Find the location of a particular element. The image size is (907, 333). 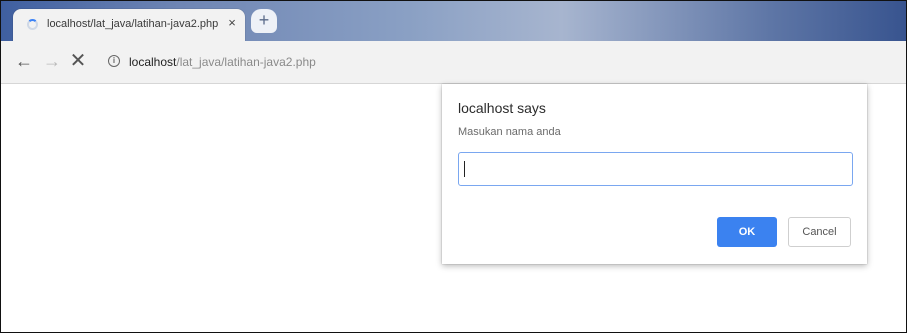

url-text: localhost/lat_java/latihan-java2.php is located at coordinates (222, 62).